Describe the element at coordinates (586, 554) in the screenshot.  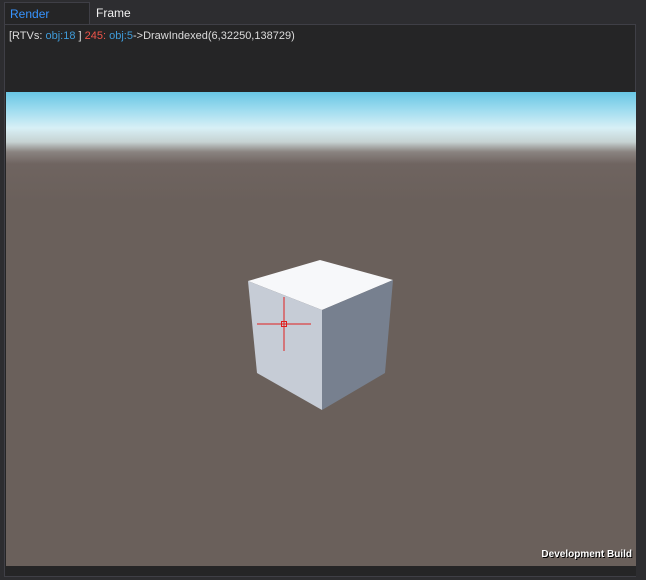
I see `development-build-label: Development Build` at that location.